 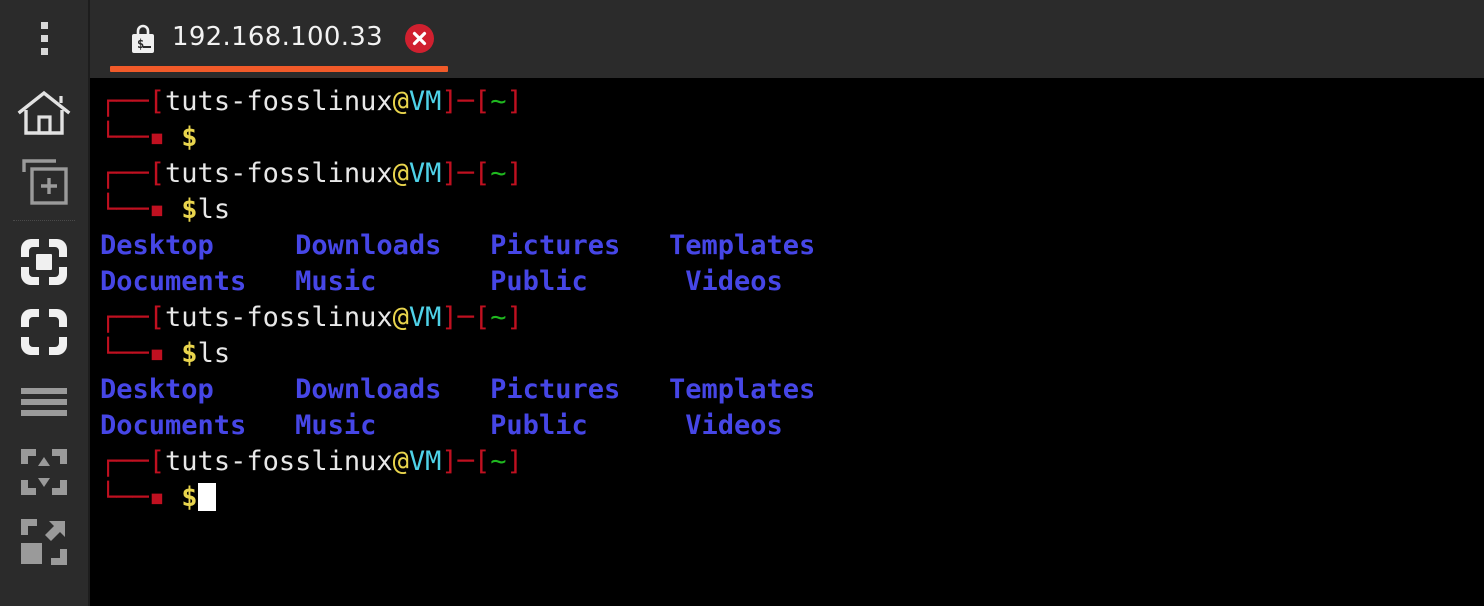 I want to click on expand-arrow-icon, so click(x=44, y=542).